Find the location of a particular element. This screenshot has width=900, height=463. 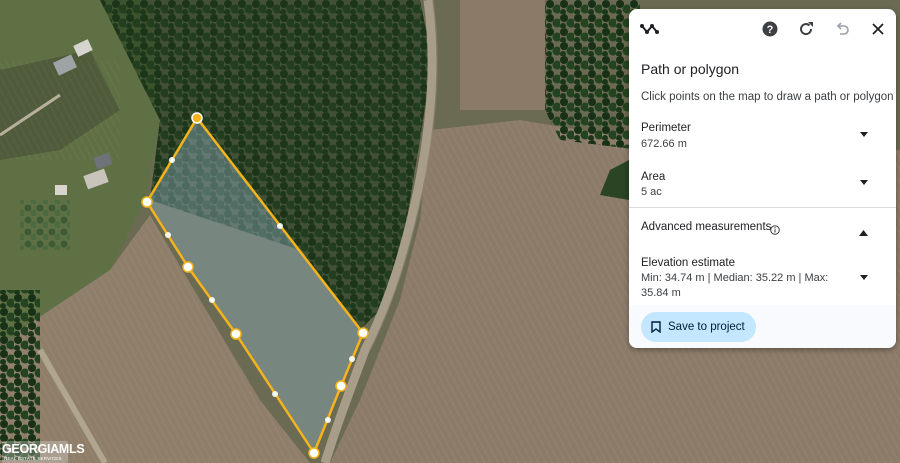

save-to-project-button: Save to project is located at coordinates (698, 327).